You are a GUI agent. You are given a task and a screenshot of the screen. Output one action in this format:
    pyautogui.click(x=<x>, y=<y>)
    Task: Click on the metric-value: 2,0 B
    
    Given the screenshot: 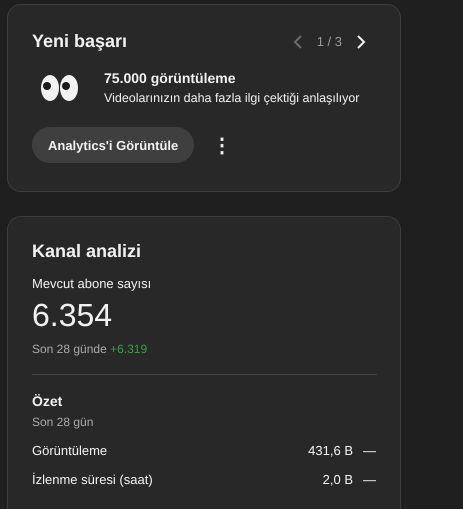 What is the action you would take?
    pyautogui.click(x=337, y=479)
    